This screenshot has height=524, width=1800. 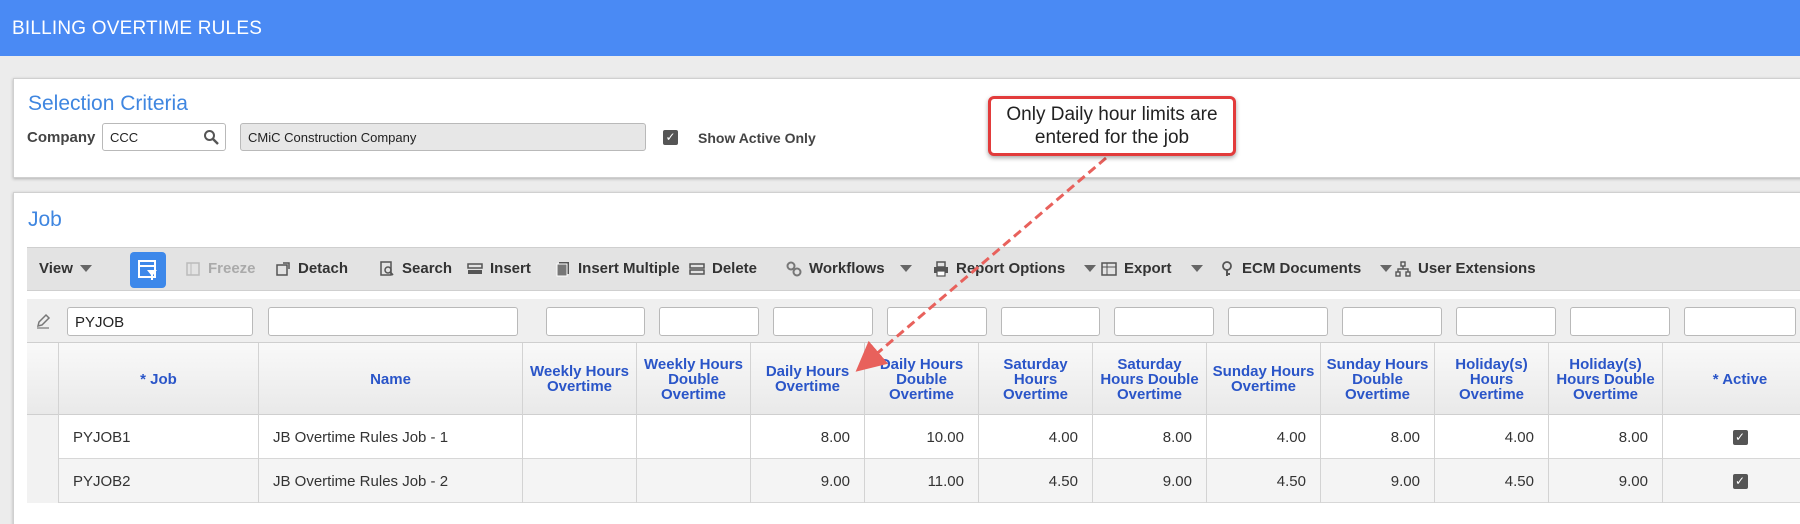 What do you see at coordinates (1035, 437) in the screenshot?
I see `cell-sat-ot: 4.00` at bounding box center [1035, 437].